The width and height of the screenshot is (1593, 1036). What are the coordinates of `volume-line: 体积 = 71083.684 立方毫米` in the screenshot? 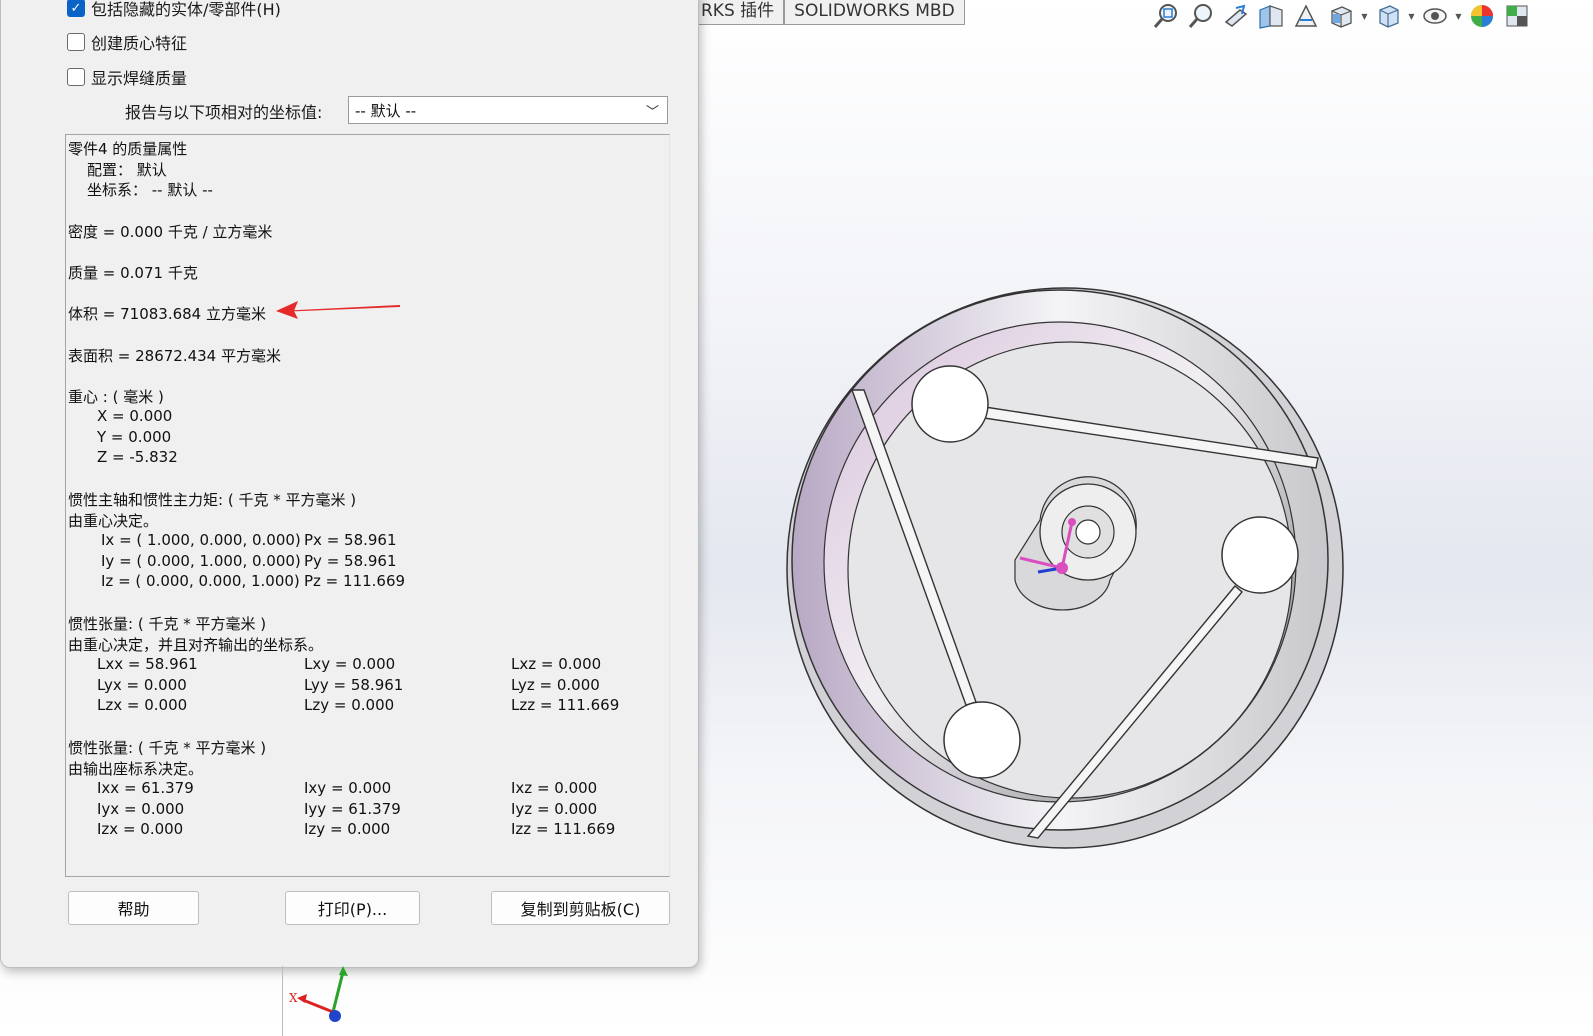 It's located at (167, 314).